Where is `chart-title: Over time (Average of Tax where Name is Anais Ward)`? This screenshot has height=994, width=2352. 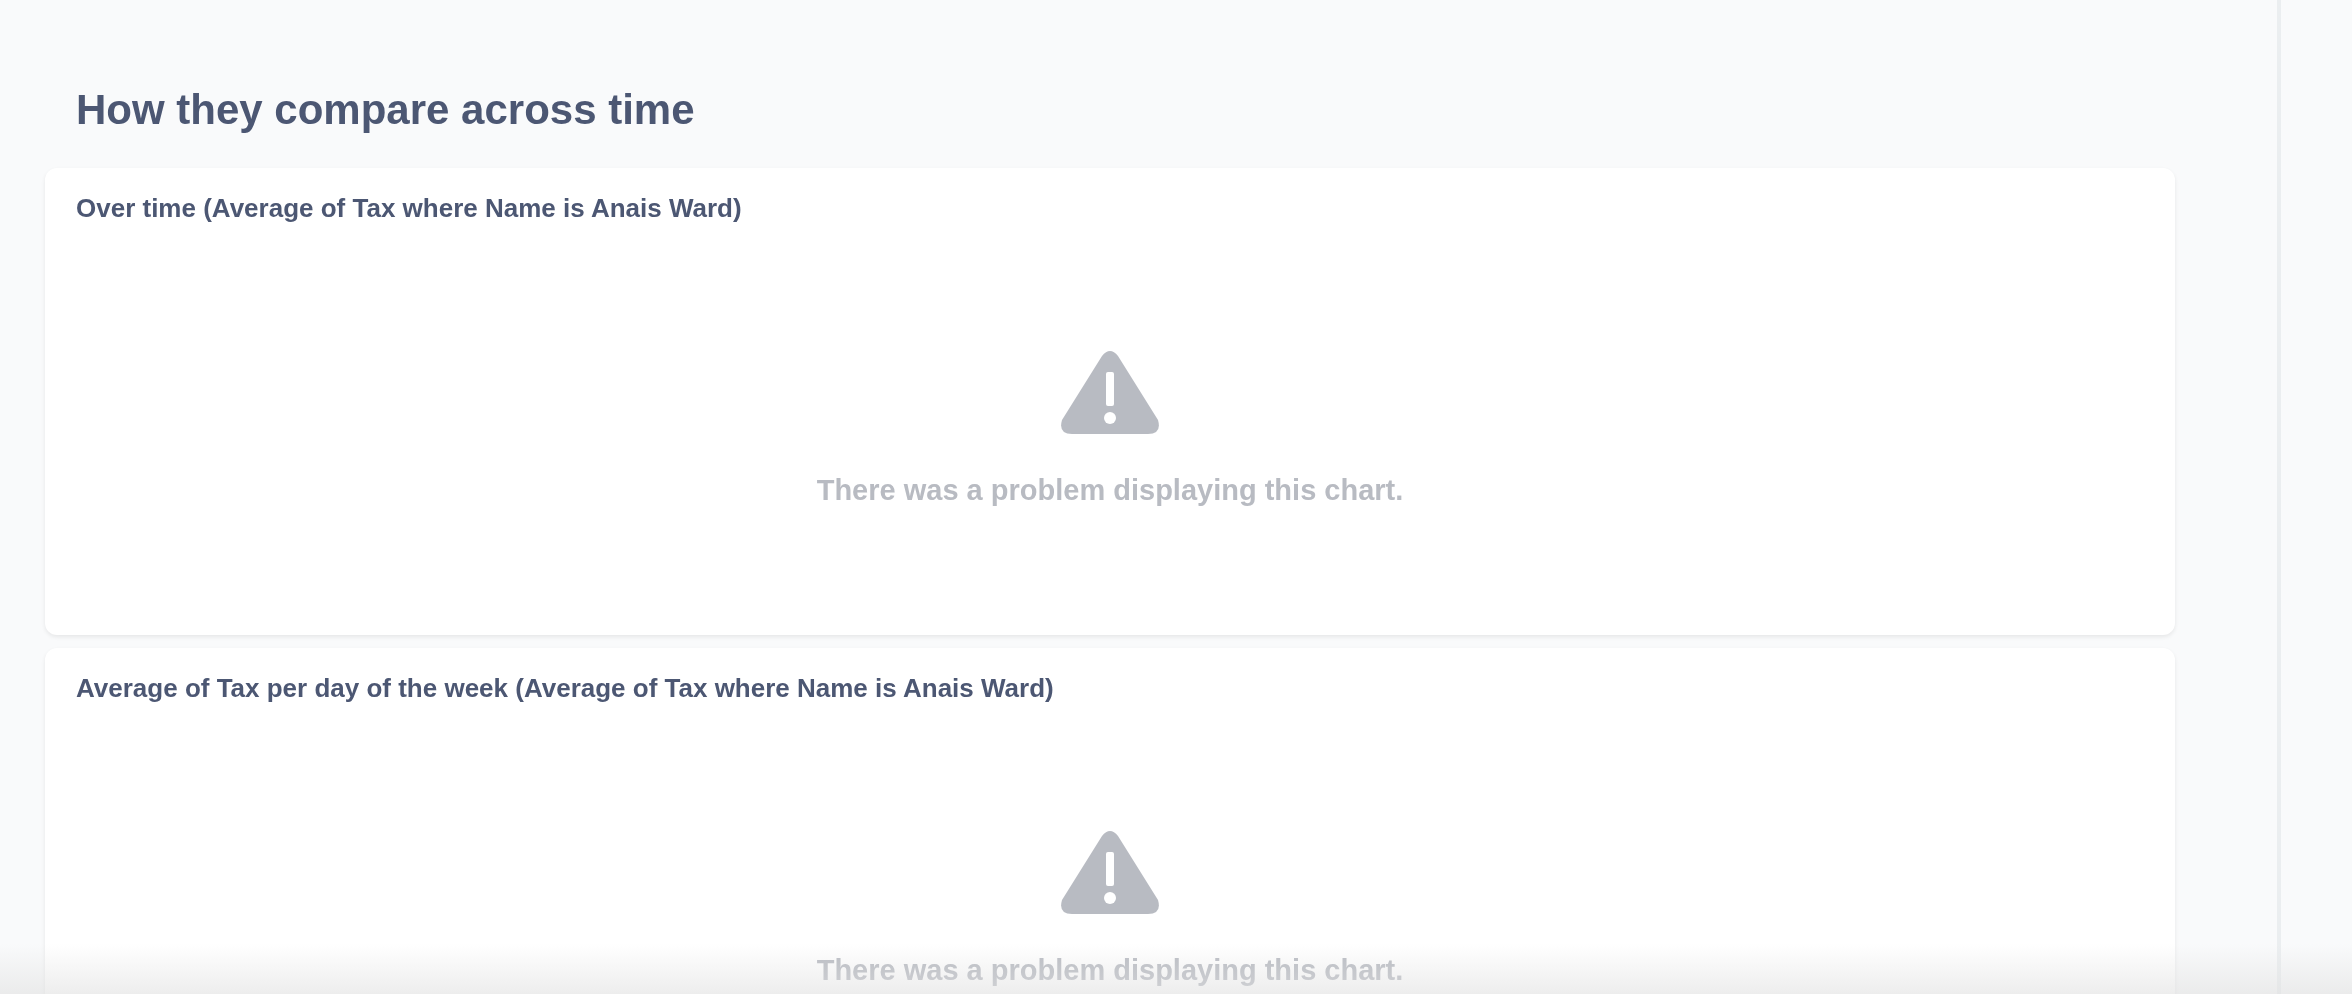 chart-title: Over time (Average of Tax where Name is Anais Ward) is located at coordinates (409, 208).